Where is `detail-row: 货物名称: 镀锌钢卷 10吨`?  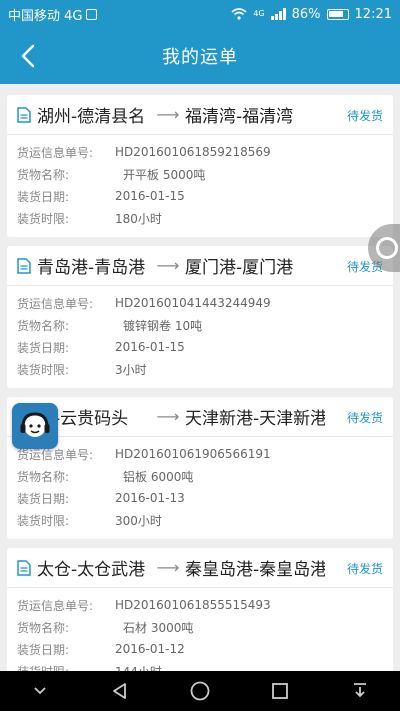 detail-row: 货物名称: 镀锌钢卷 10吨 is located at coordinates (200, 325).